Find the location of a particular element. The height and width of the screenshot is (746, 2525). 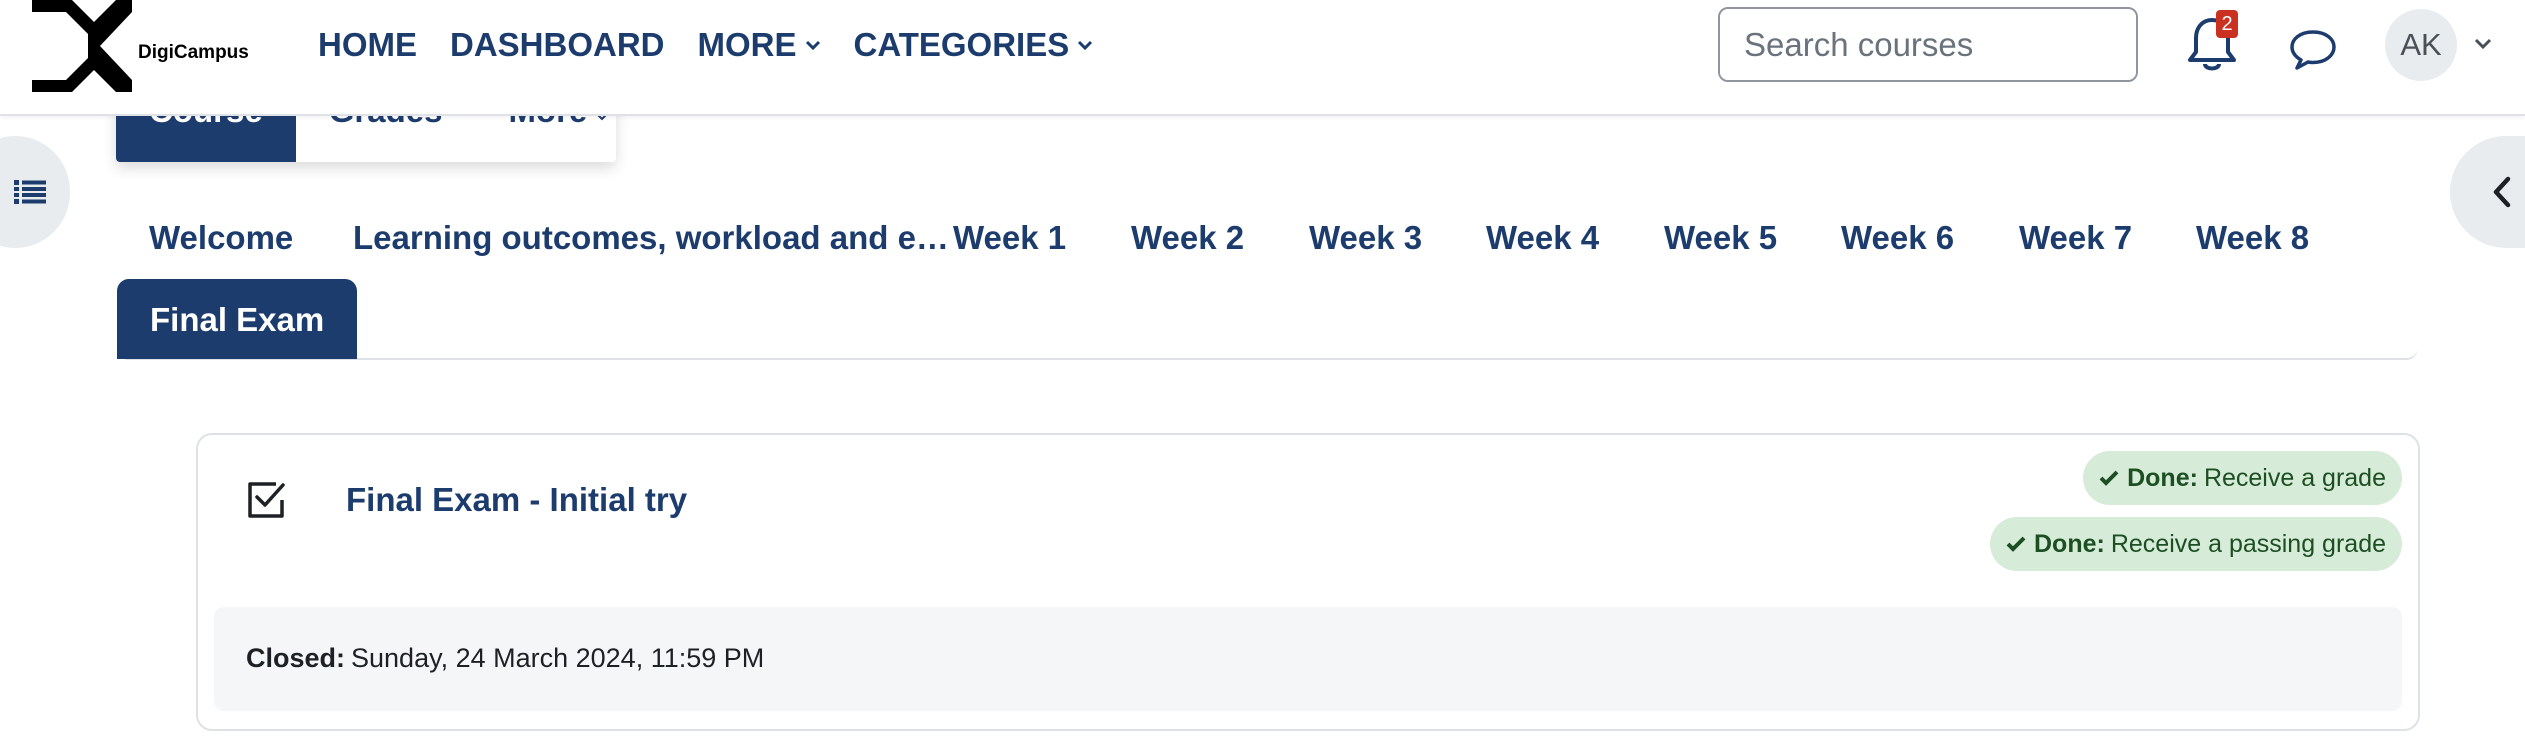

tab-week-5: Week 5 is located at coordinates (1720, 238).